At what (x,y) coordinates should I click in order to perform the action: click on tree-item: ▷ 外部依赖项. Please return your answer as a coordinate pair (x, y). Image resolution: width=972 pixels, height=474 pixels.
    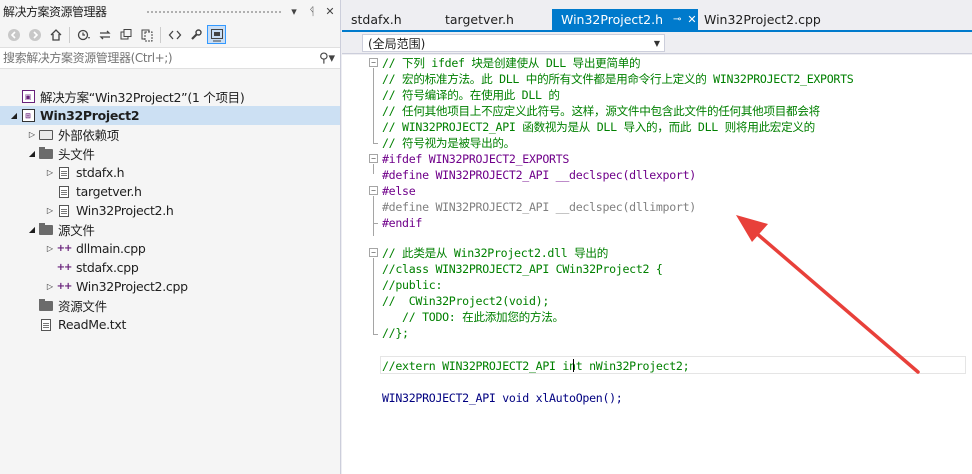
    Looking at the image, I should click on (170, 134).